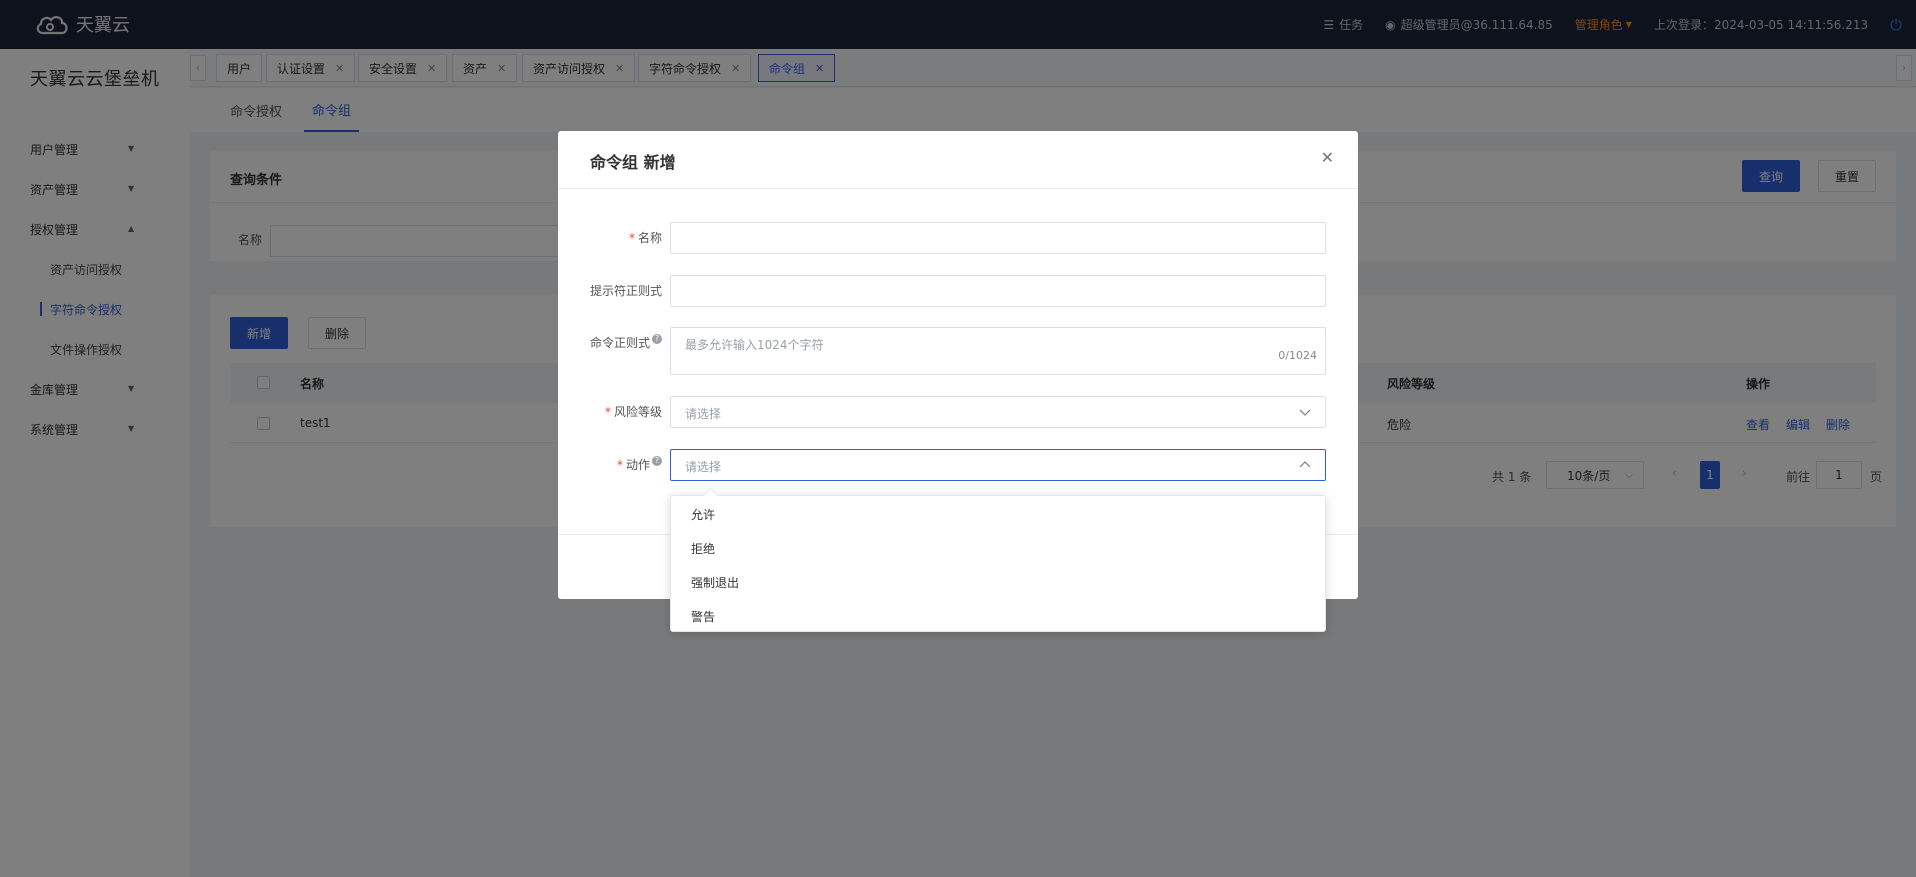  I want to click on action-label: * 动作?, so click(612, 464).